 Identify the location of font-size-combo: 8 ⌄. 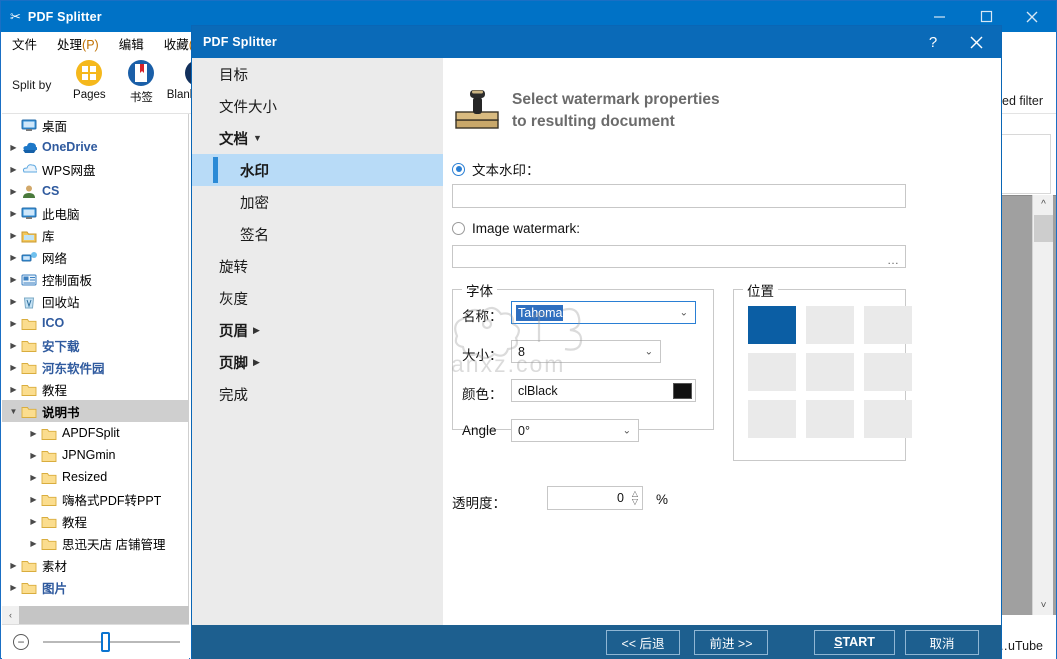
(586, 351).